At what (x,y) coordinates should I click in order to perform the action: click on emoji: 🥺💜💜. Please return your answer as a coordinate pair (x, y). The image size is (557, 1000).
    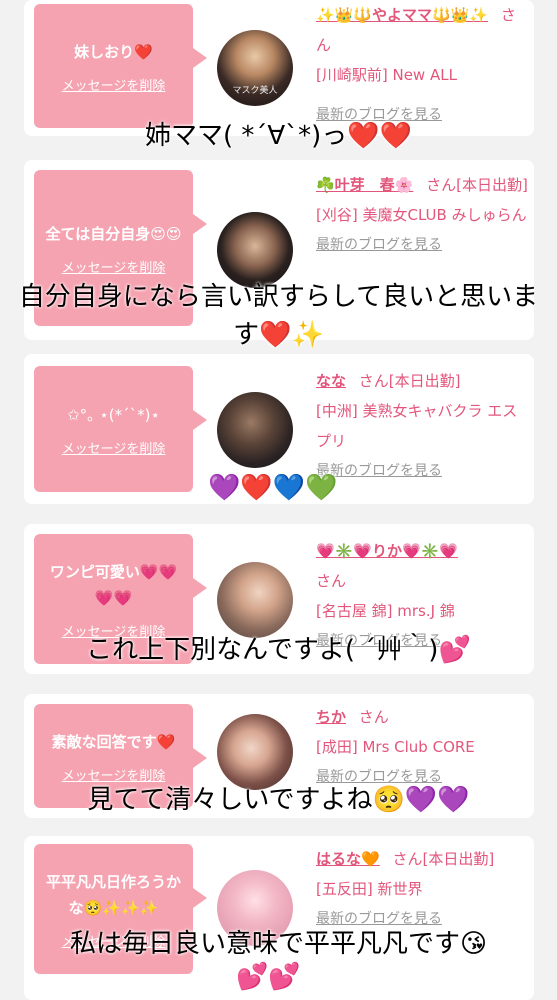
    Looking at the image, I should click on (421, 800).